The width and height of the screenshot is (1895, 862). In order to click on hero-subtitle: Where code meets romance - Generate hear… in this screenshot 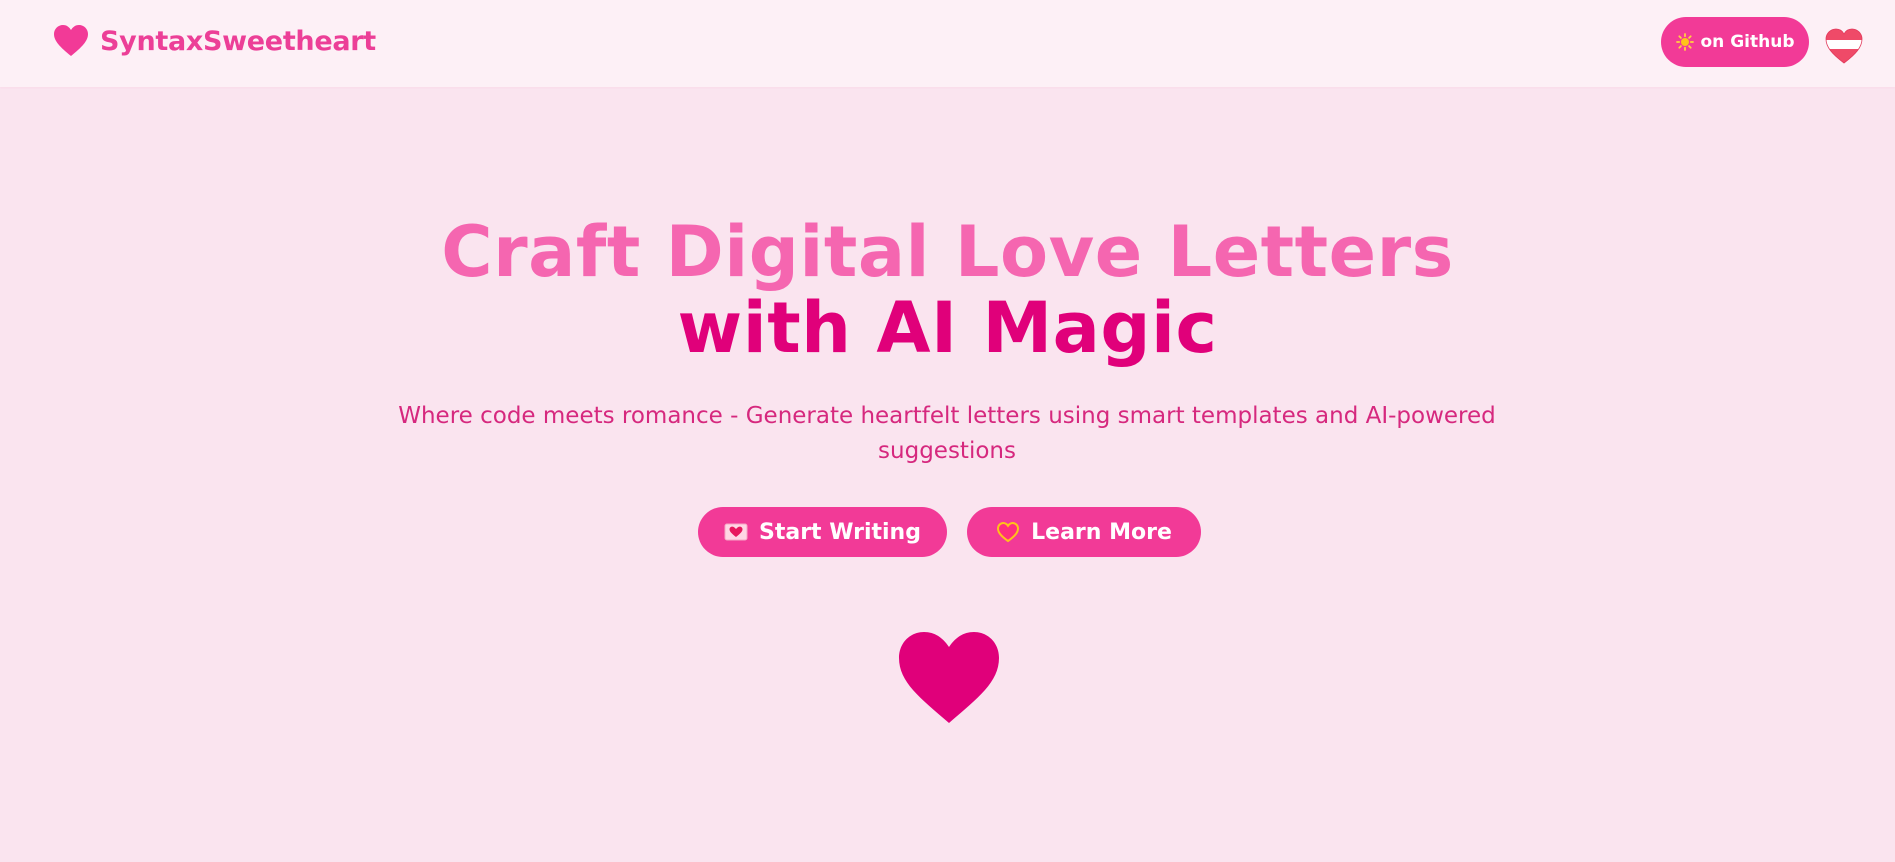, I will do `click(947, 433)`.